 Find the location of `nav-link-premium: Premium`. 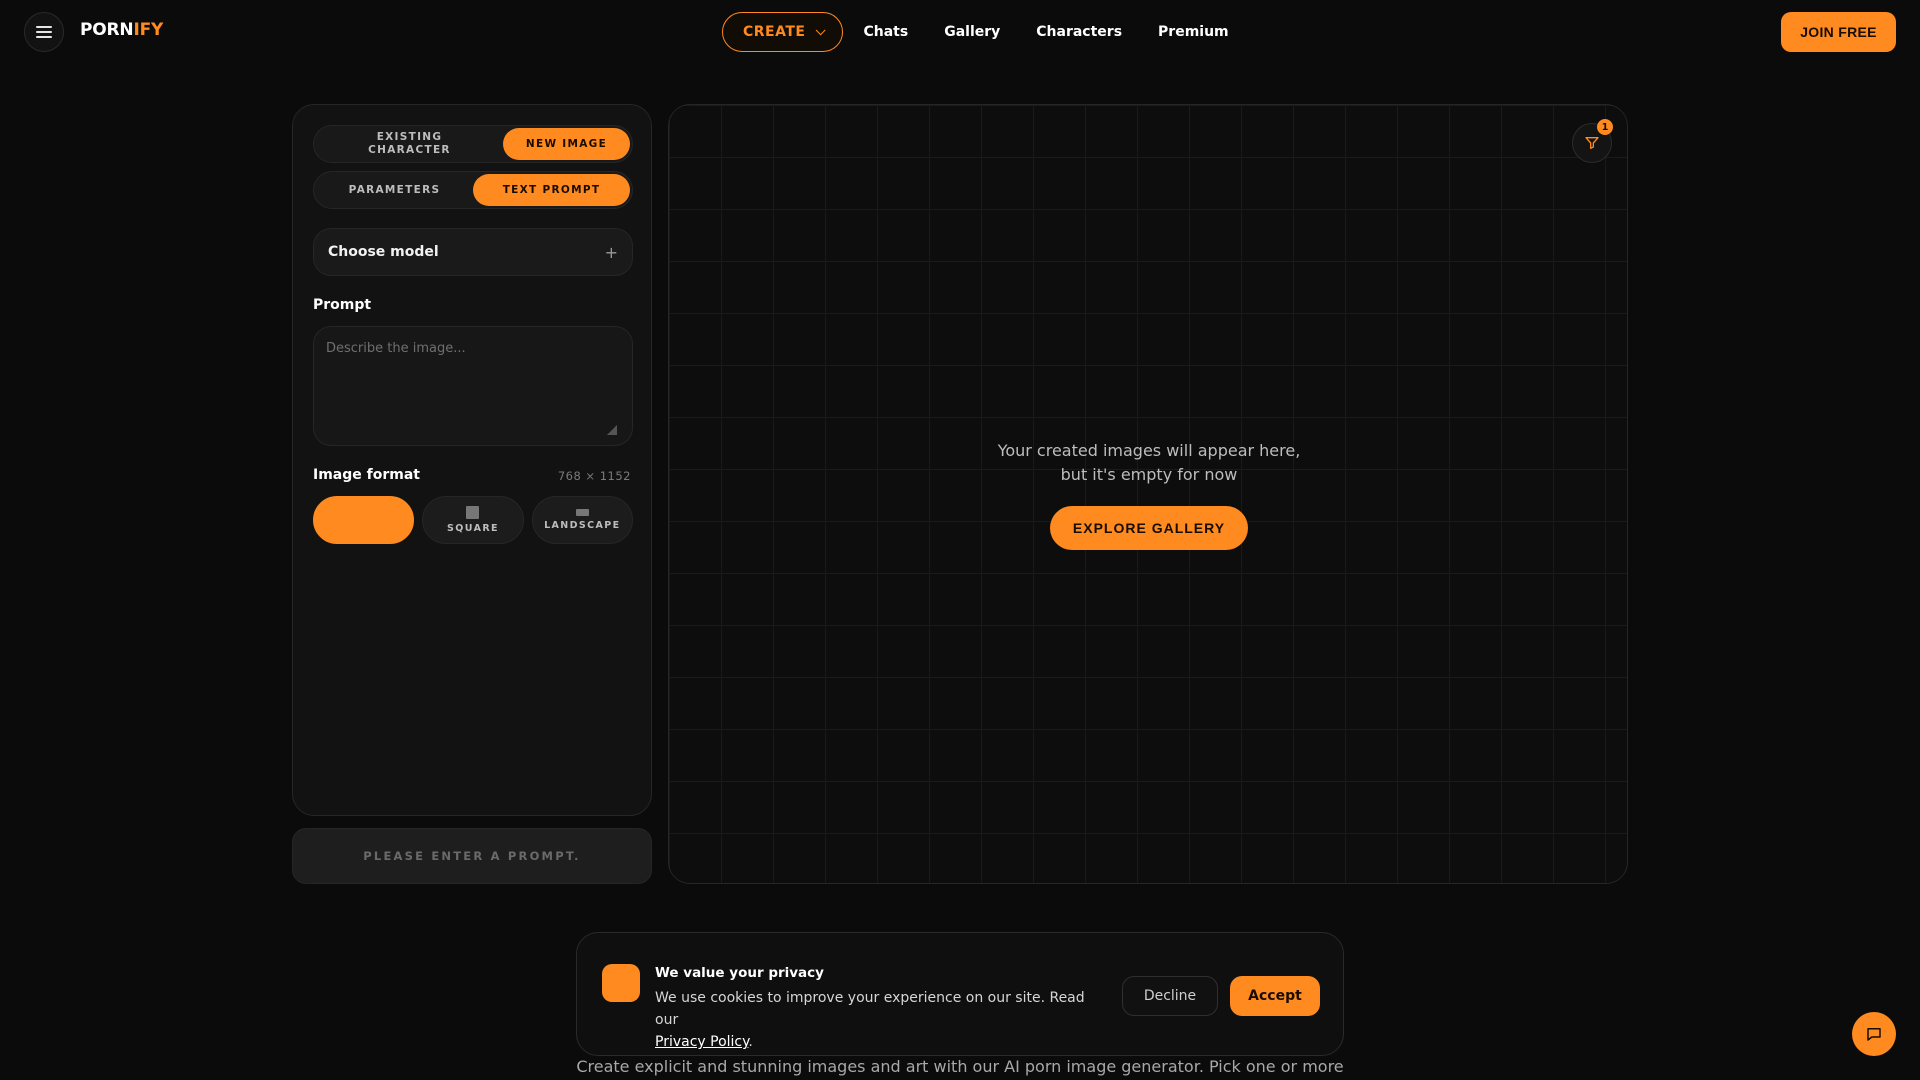

nav-link-premium: Premium is located at coordinates (1193, 32).